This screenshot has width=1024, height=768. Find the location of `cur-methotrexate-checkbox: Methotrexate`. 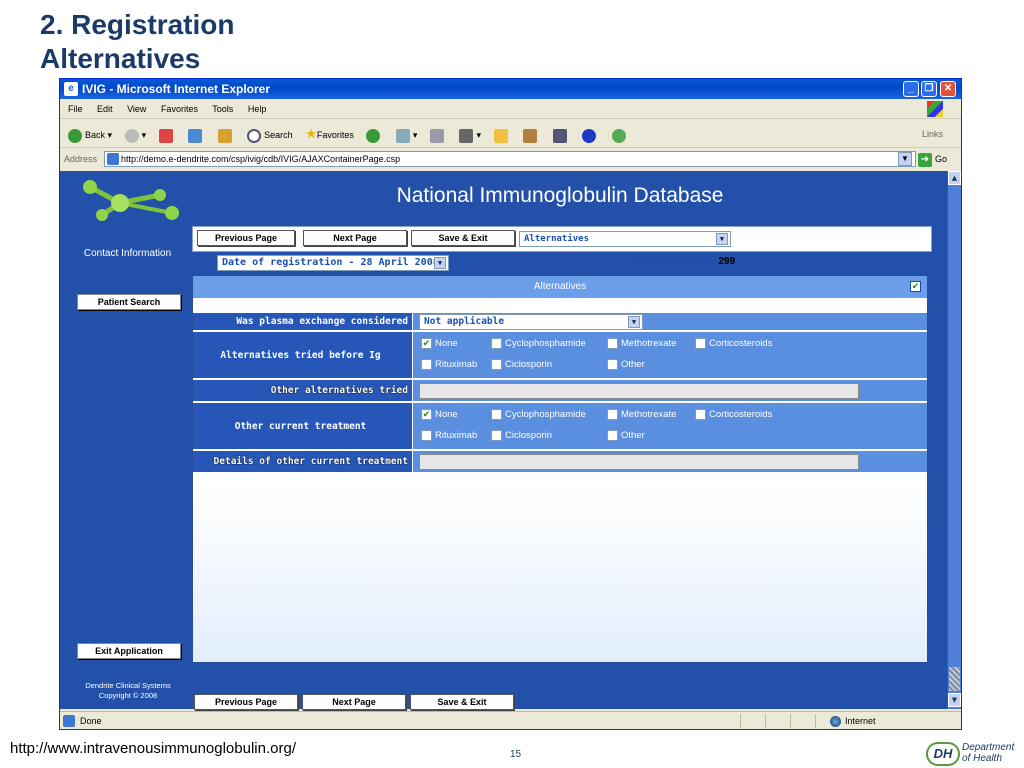

cur-methotrexate-checkbox: Methotrexate is located at coordinates (641, 415).